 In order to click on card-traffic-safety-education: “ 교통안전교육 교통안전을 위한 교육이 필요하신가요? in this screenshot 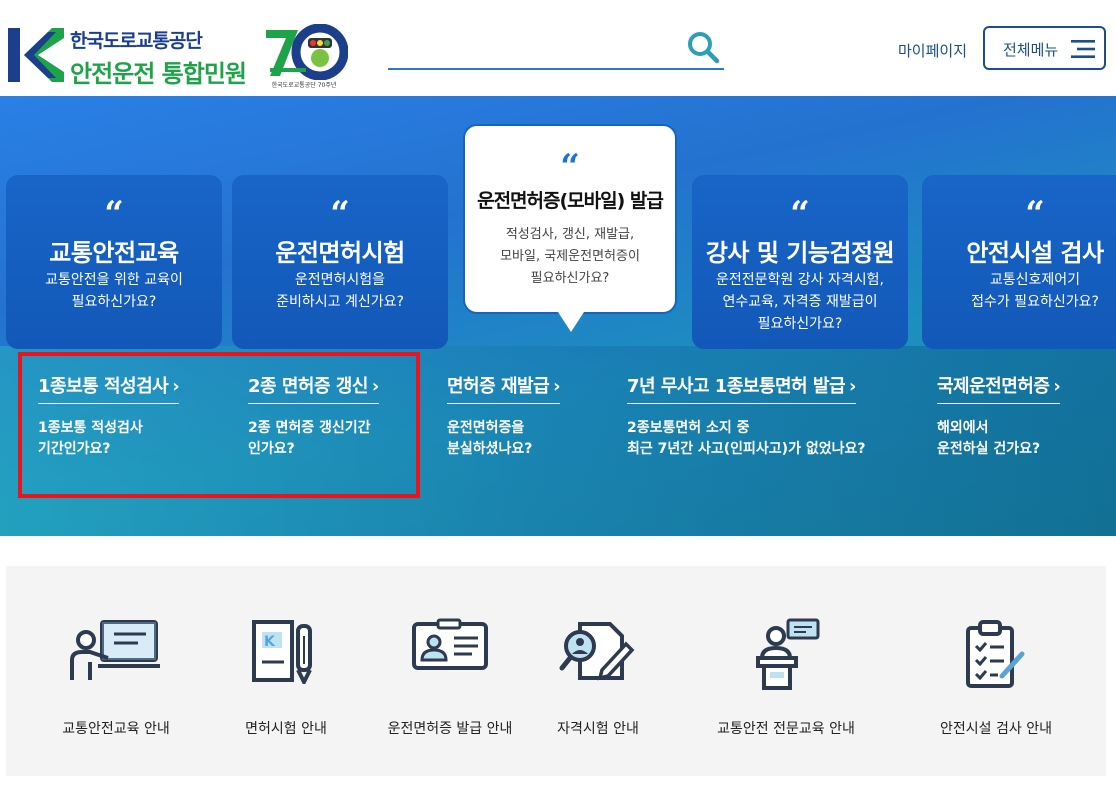, I will do `click(114, 262)`.